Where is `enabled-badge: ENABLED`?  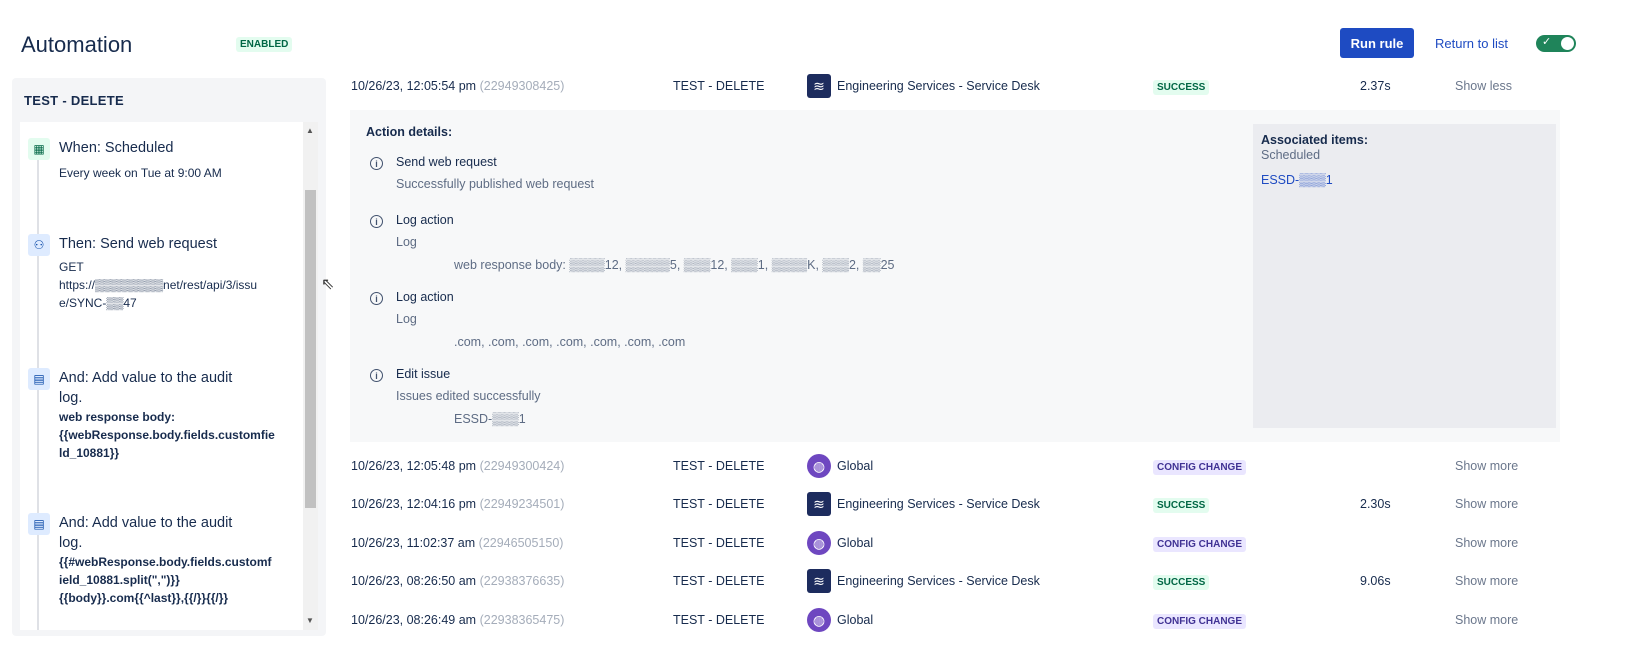
enabled-badge: ENABLED is located at coordinates (264, 44).